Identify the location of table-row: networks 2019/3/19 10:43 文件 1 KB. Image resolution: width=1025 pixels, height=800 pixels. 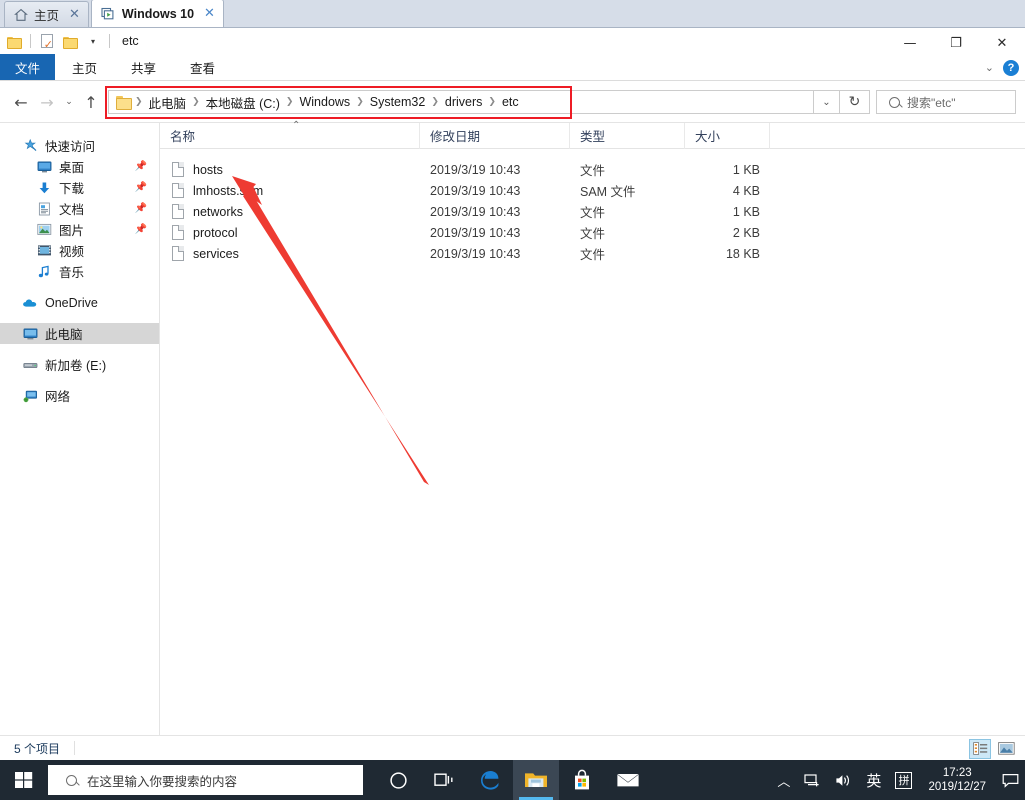
(592, 211).